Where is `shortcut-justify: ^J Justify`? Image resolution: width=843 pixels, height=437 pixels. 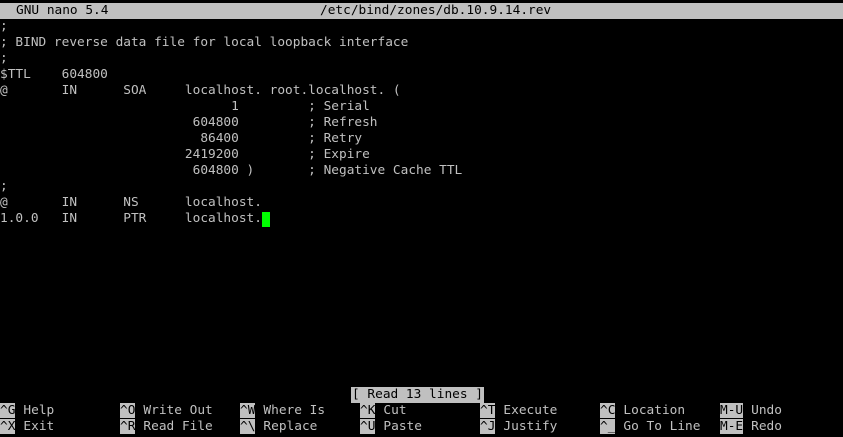
shortcut-justify: ^J Justify is located at coordinates (518, 427).